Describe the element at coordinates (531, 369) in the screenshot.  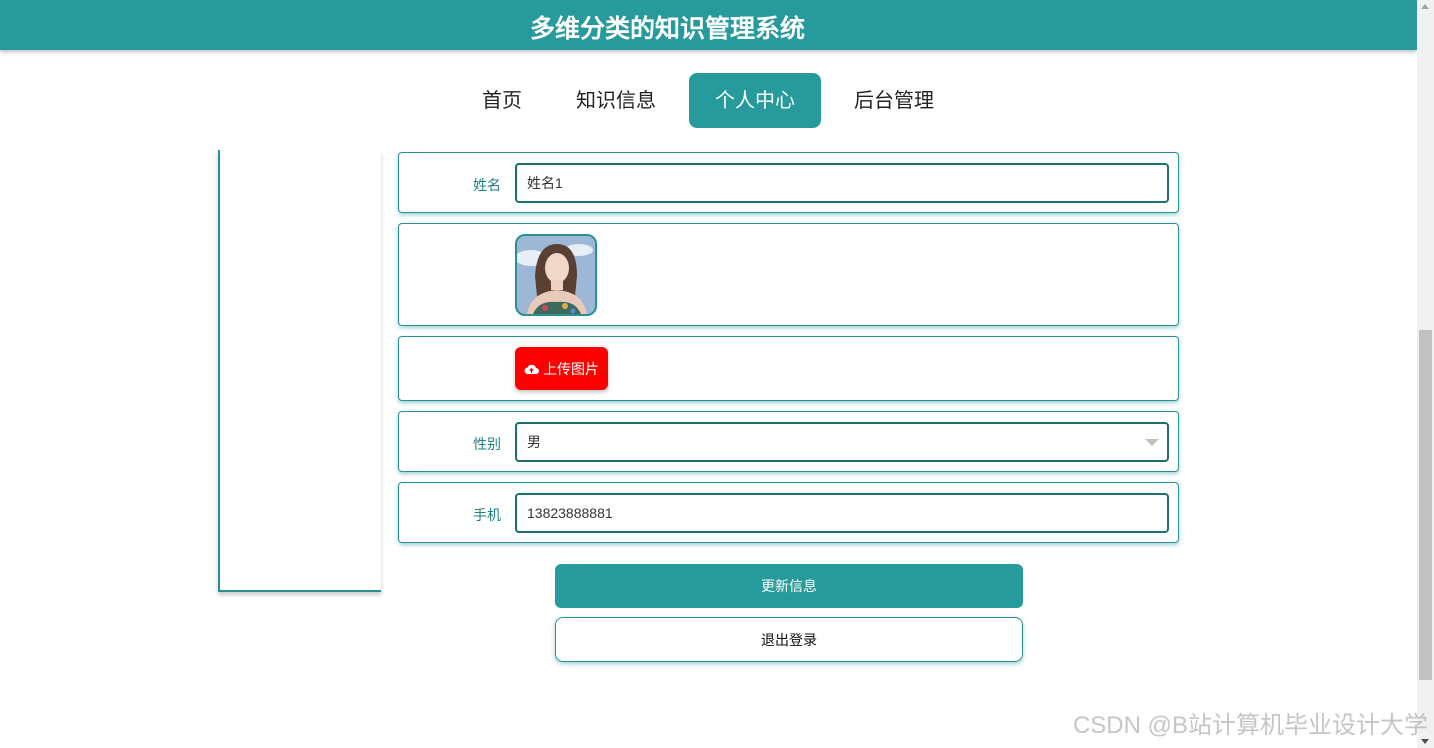
I see `cloud-upload-icon` at that location.